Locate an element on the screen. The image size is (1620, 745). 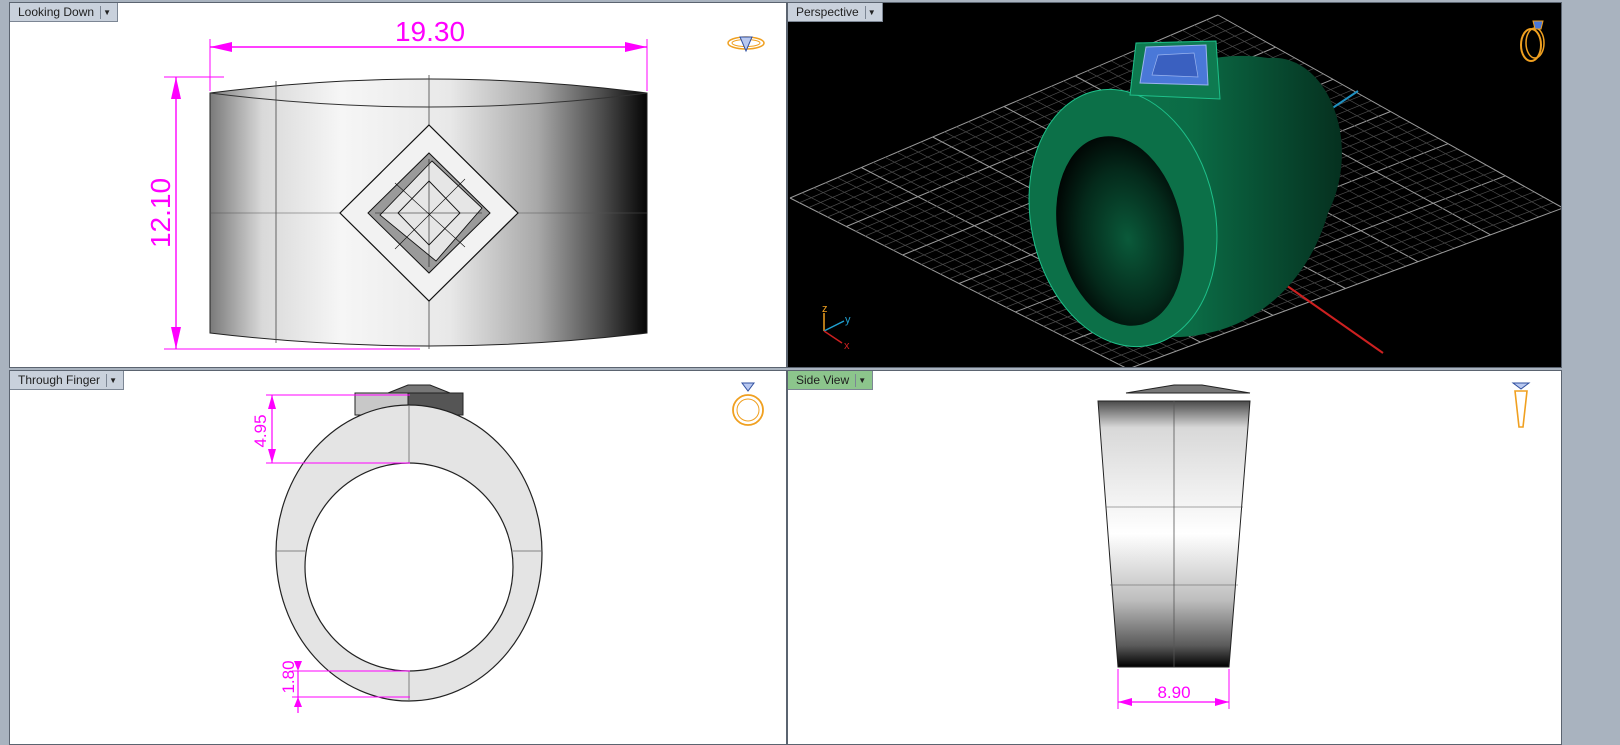
axis-x-label: x is located at coordinates (847, 346).